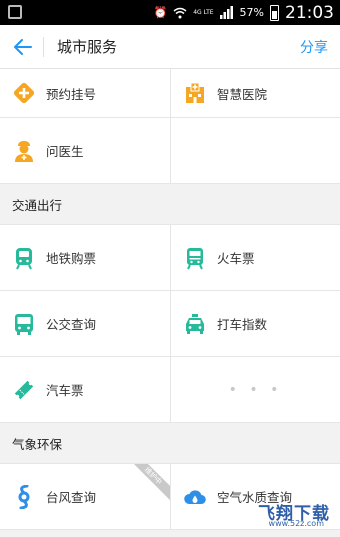 The image size is (340, 537). What do you see at coordinates (314, 47) in the screenshot?
I see `share-button: 分享` at bounding box center [314, 47].